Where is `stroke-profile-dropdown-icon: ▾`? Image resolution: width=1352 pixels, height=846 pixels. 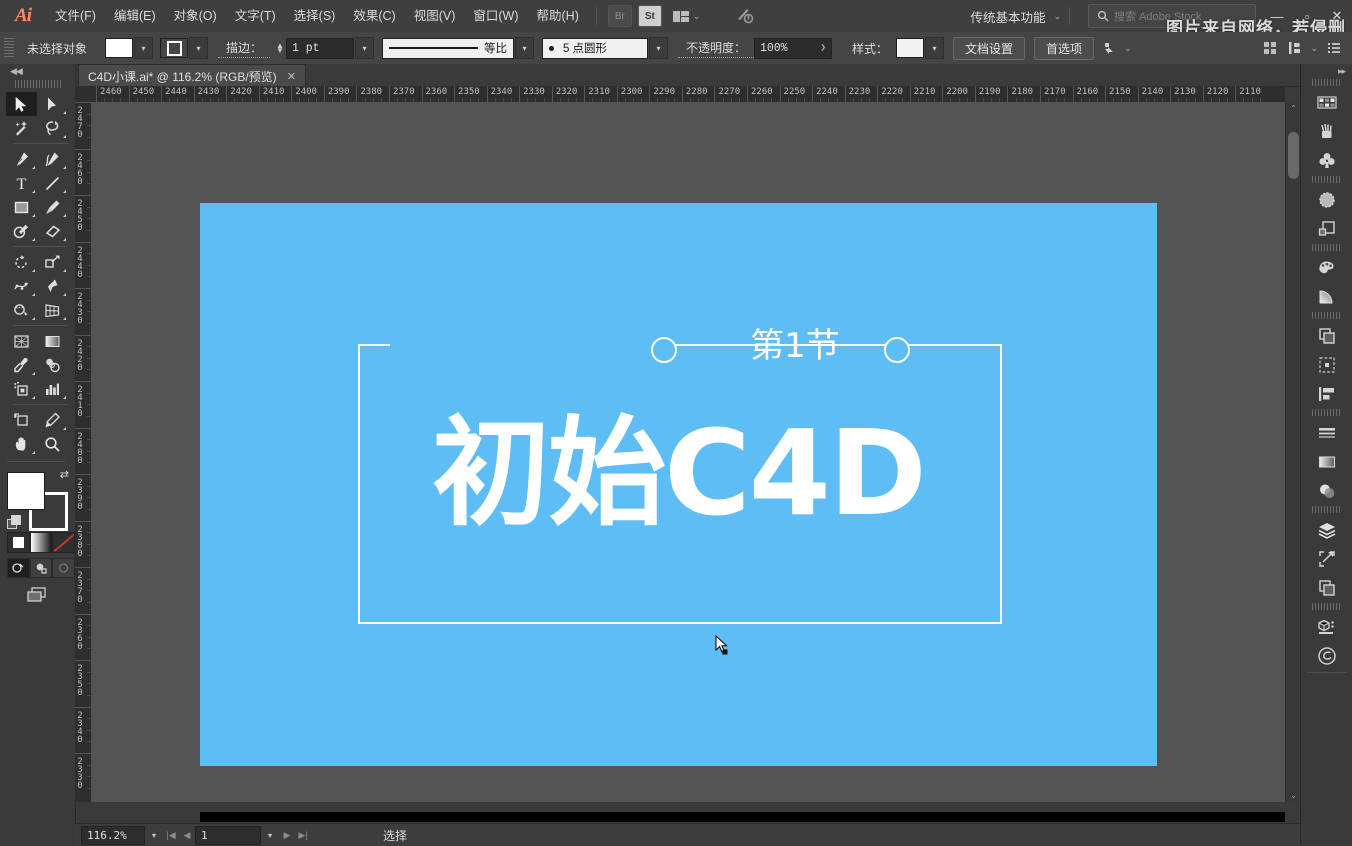 stroke-profile-dropdown-icon: ▾ is located at coordinates (524, 48).